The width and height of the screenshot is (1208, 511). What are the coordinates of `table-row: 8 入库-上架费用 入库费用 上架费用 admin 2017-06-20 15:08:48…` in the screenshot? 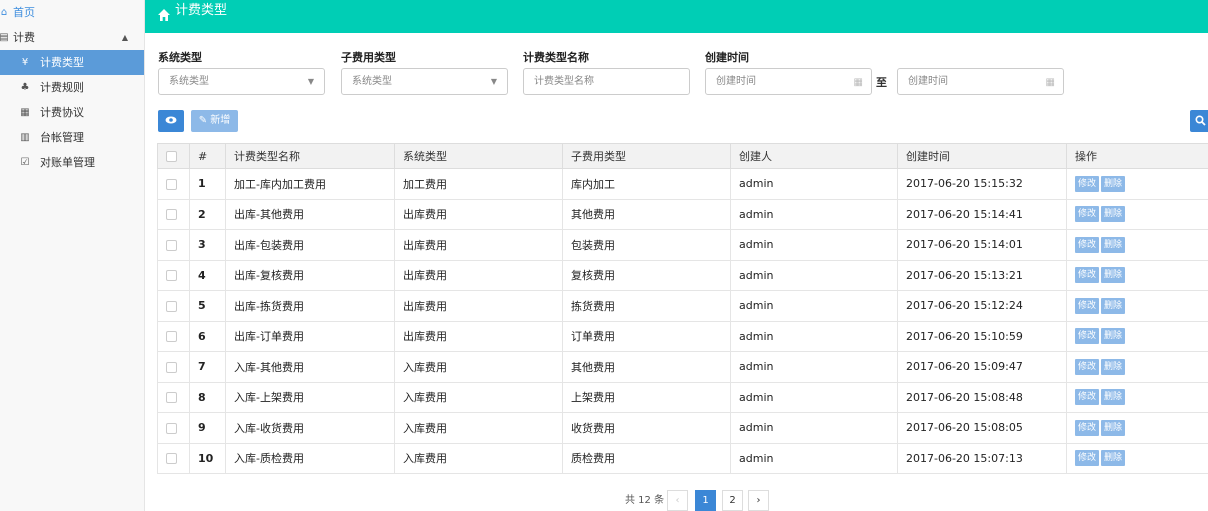 It's located at (682, 397).